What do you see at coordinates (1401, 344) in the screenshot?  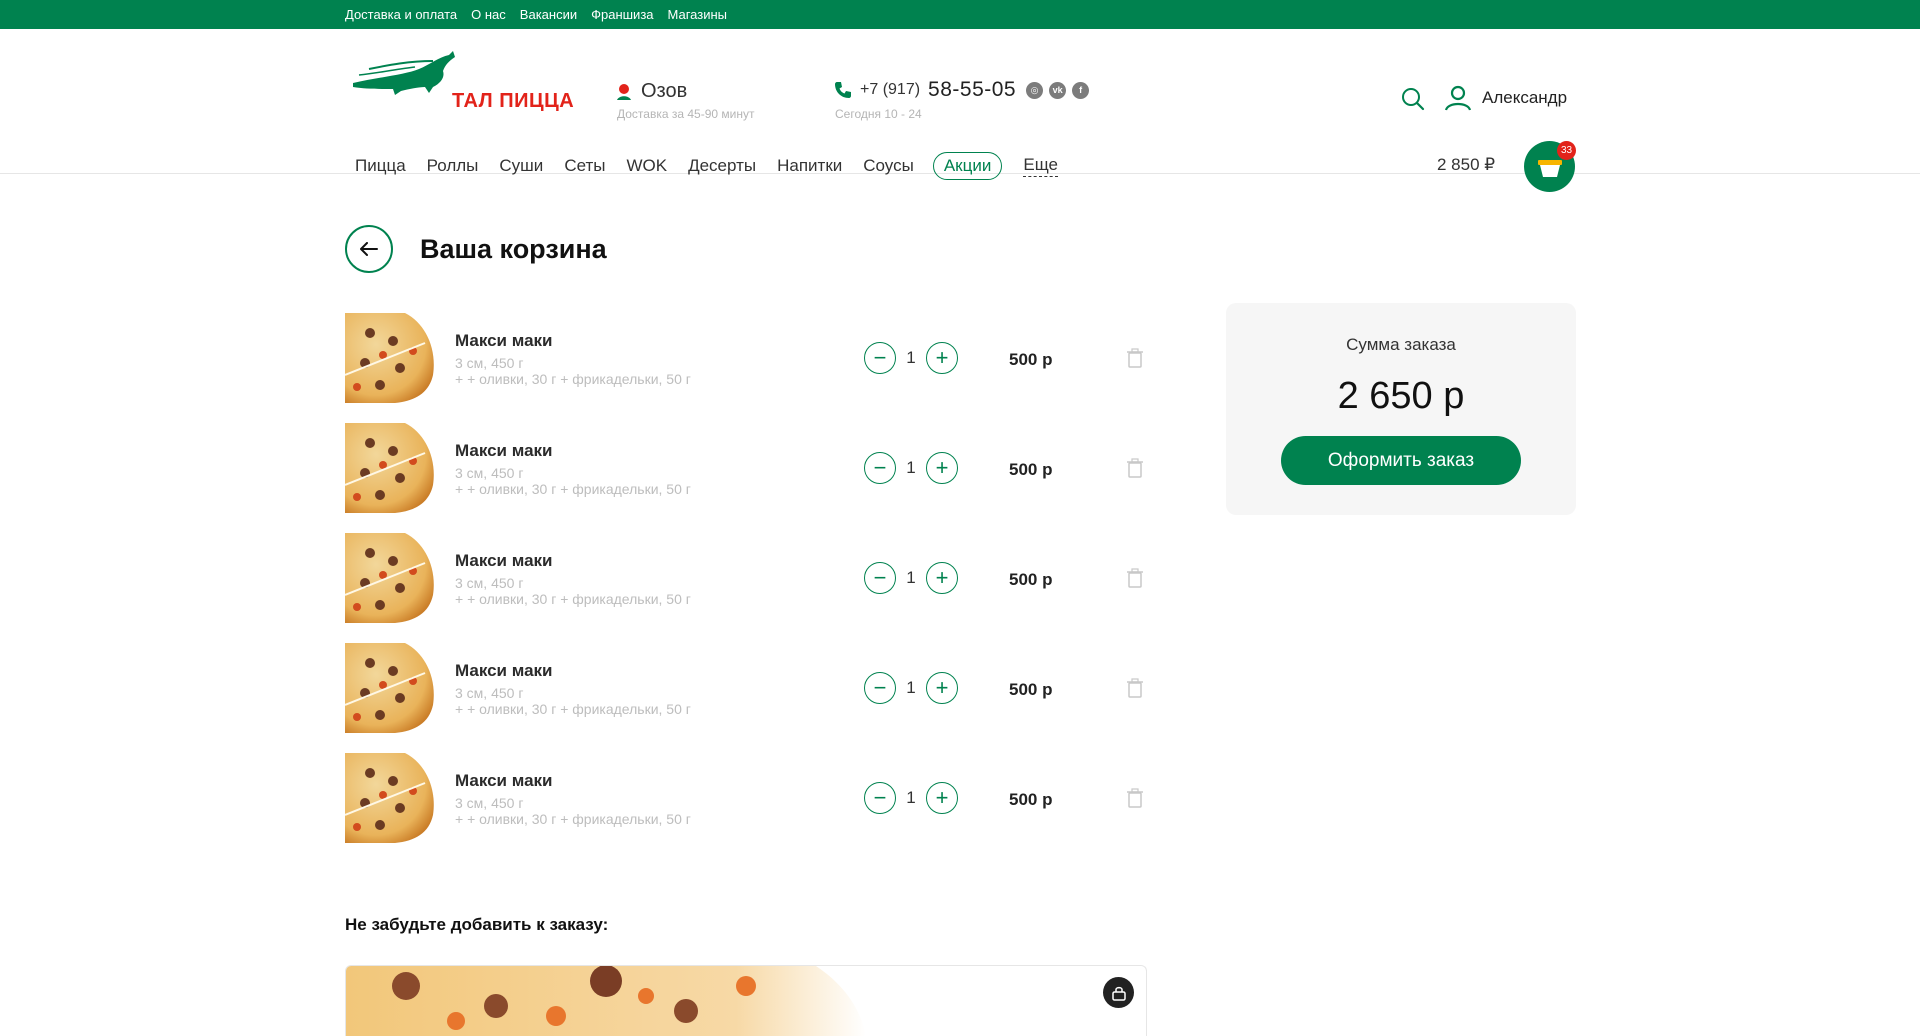 I see `summary-label: Сумма заказа` at bounding box center [1401, 344].